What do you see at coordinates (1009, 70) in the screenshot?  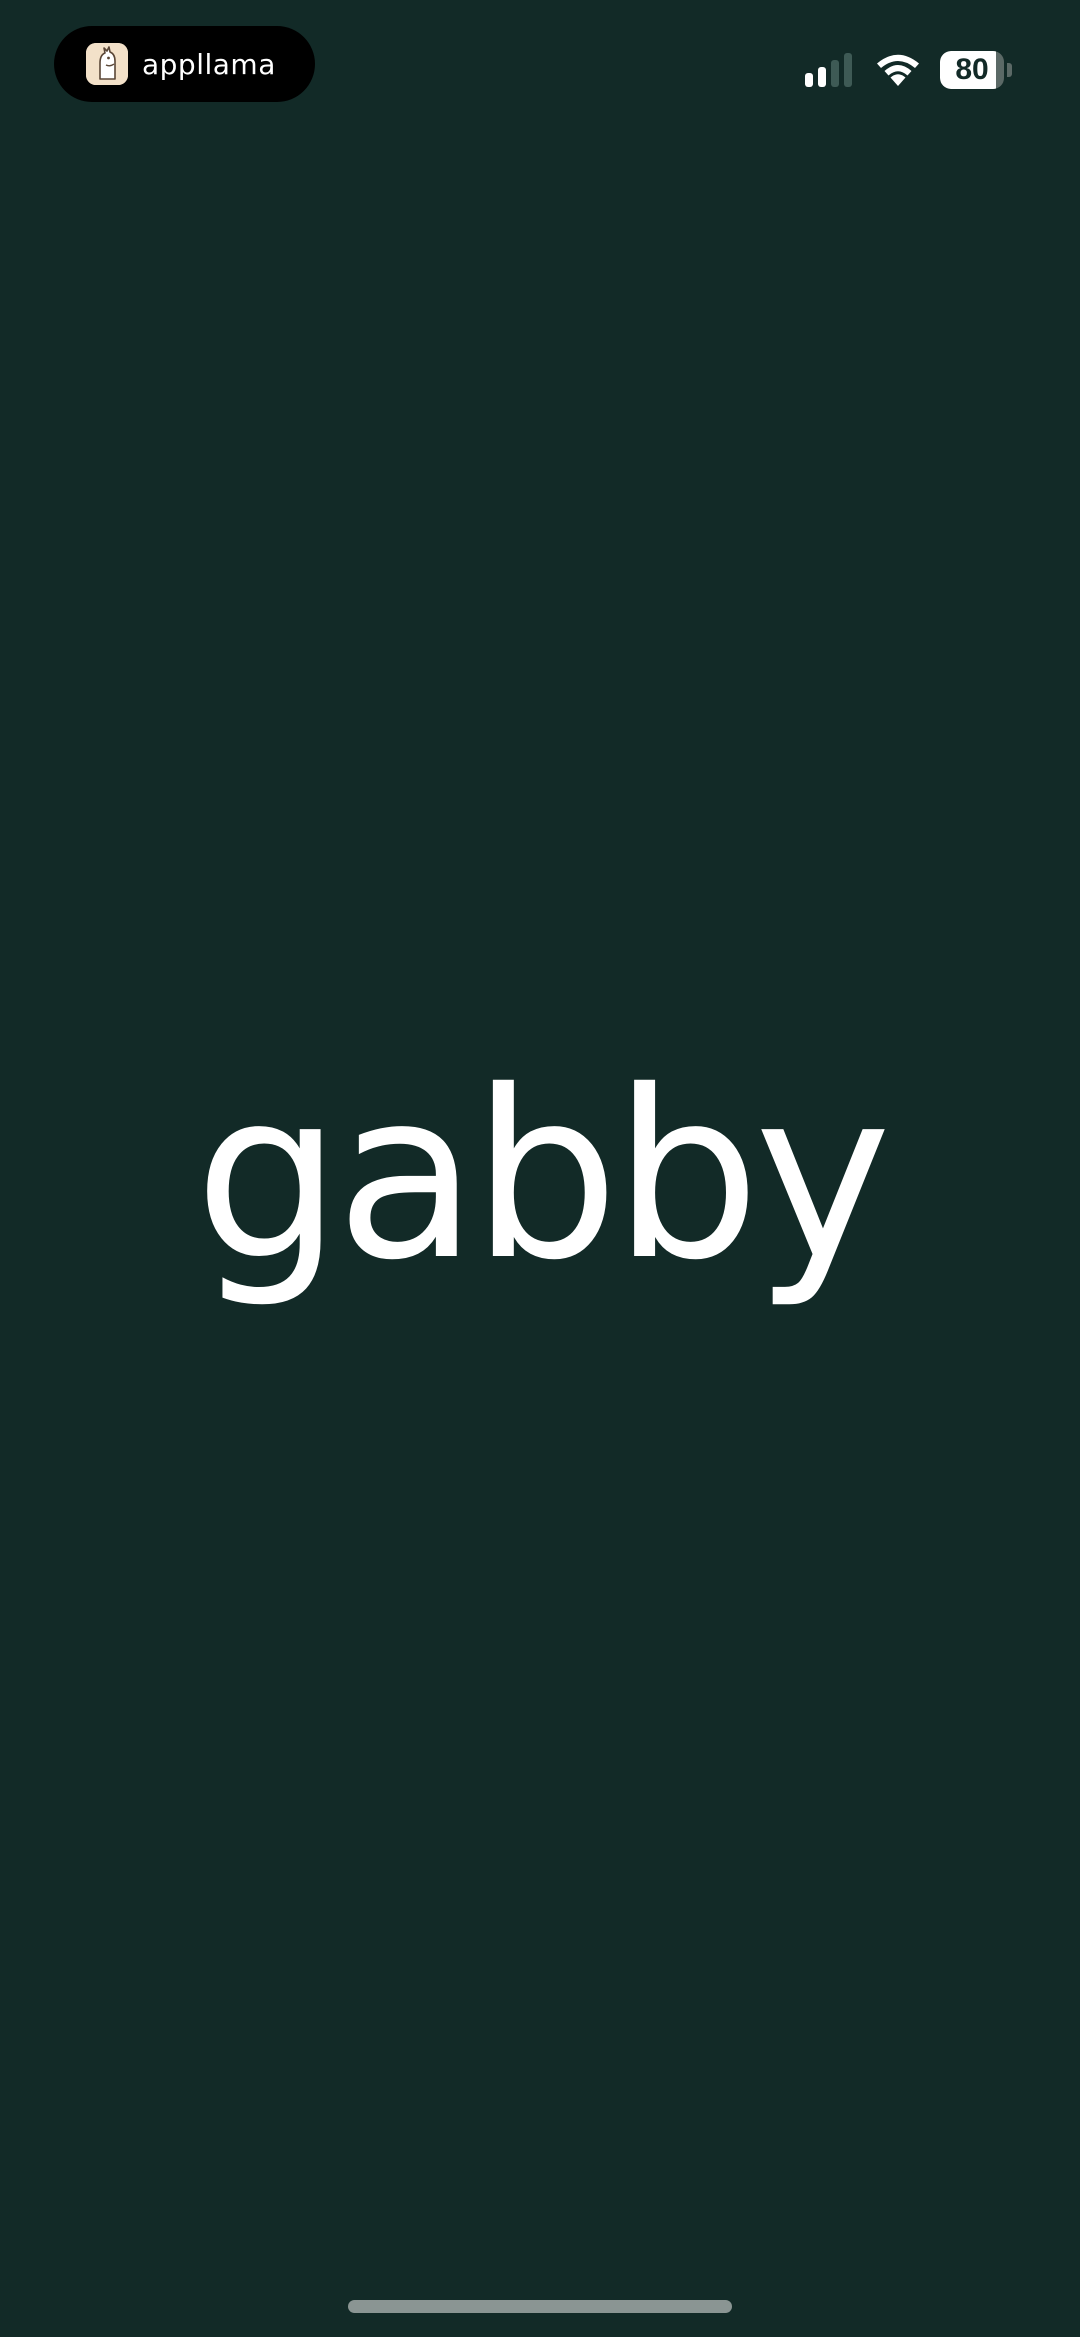 I see `battery-cap` at bounding box center [1009, 70].